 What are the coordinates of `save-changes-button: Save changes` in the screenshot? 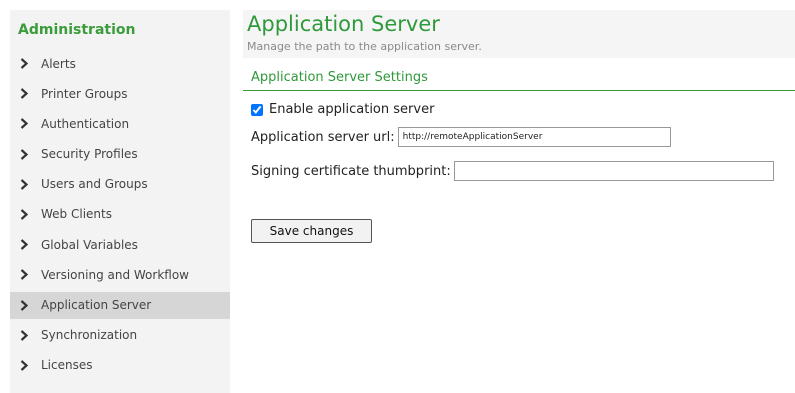 It's located at (311, 231).